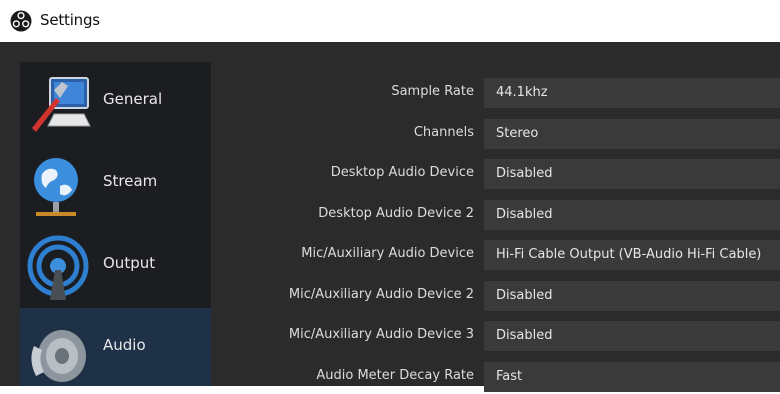  What do you see at coordinates (432, 91) in the screenshot?
I see `sample-rate-label: Sample Rate` at bounding box center [432, 91].